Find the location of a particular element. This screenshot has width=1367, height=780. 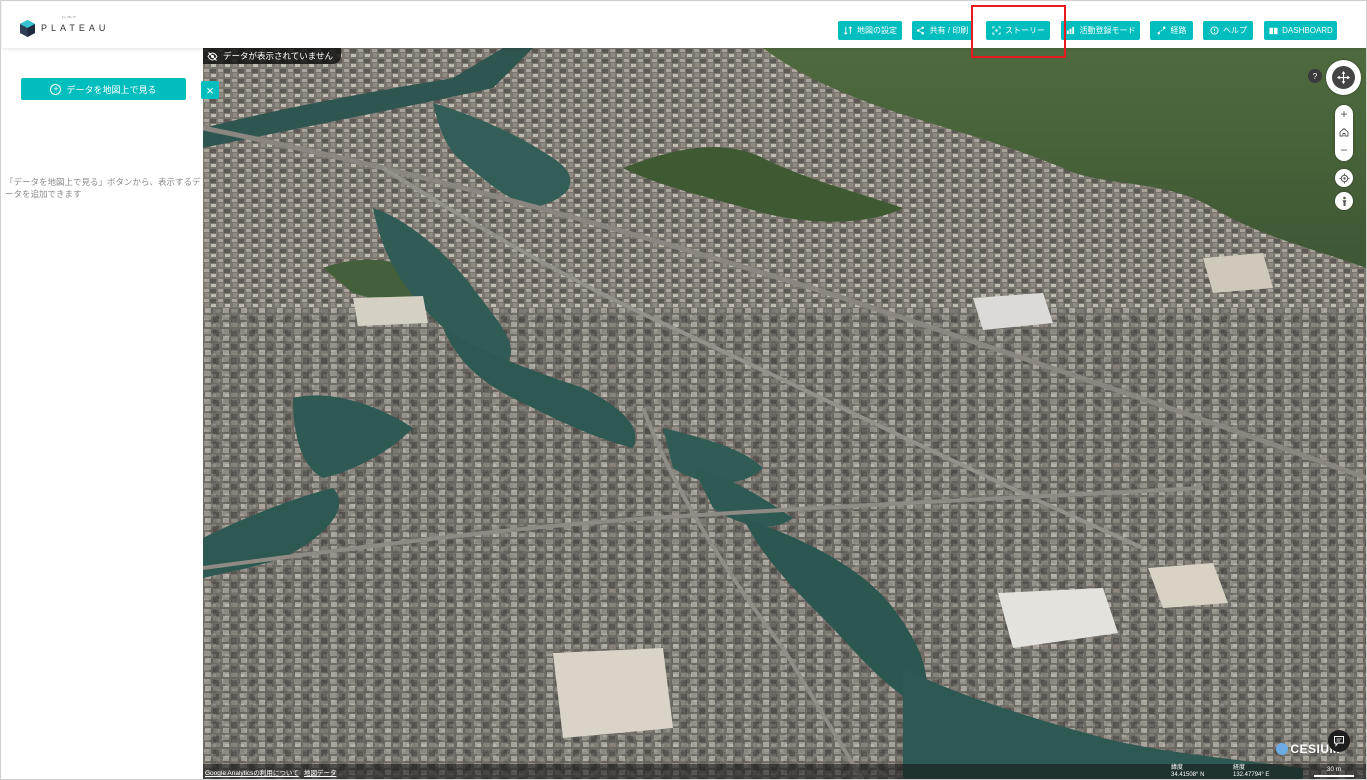

book-icon is located at coordinates (1273, 31).